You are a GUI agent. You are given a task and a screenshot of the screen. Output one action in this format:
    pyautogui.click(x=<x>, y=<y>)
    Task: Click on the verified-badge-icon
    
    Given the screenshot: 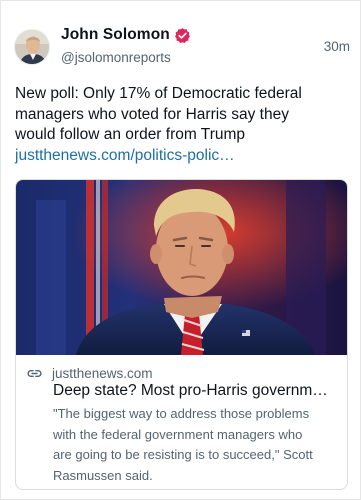 What is the action you would take?
    pyautogui.click(x=182, y=35)
    